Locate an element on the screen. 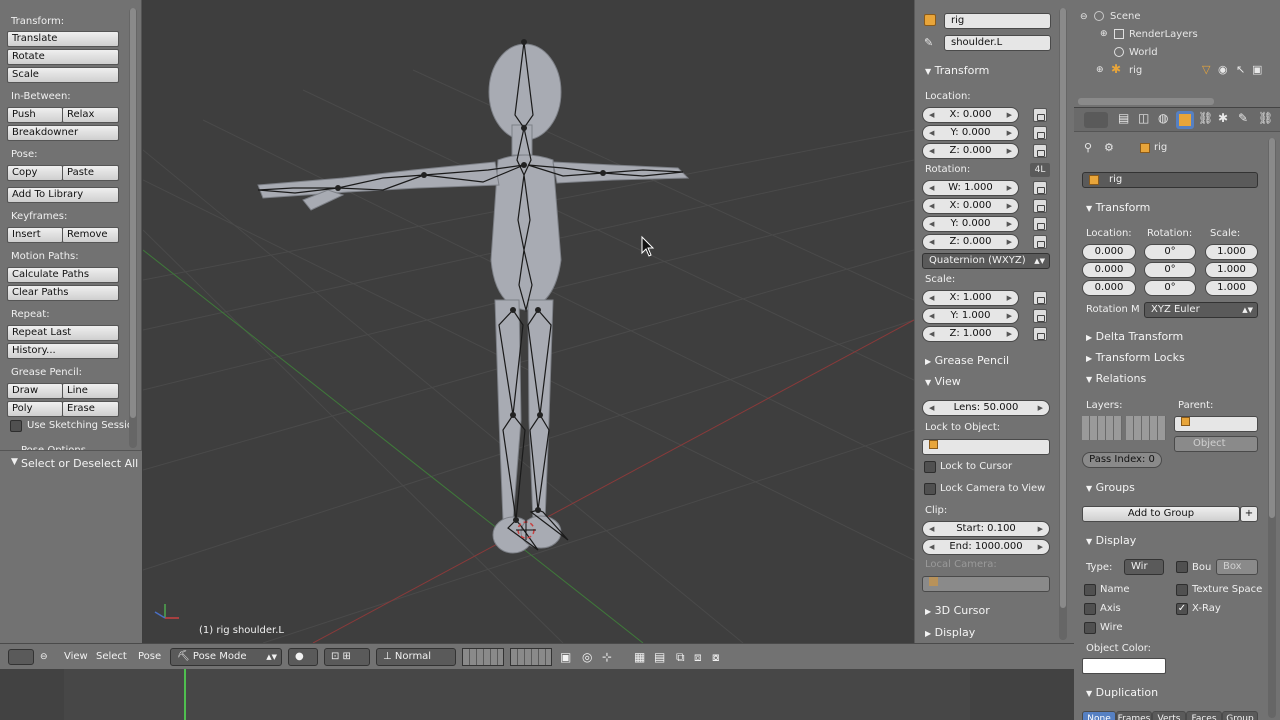  calculate-paths-button: Calculate Paths is located at coordinates (63, 275).